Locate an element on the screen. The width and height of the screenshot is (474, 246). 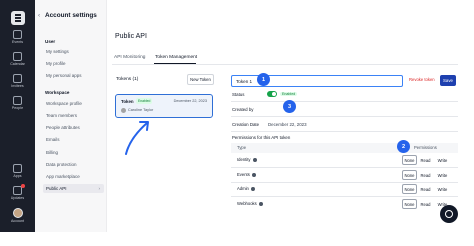
new-token-button: New Token is located at coordinates (200, 79).